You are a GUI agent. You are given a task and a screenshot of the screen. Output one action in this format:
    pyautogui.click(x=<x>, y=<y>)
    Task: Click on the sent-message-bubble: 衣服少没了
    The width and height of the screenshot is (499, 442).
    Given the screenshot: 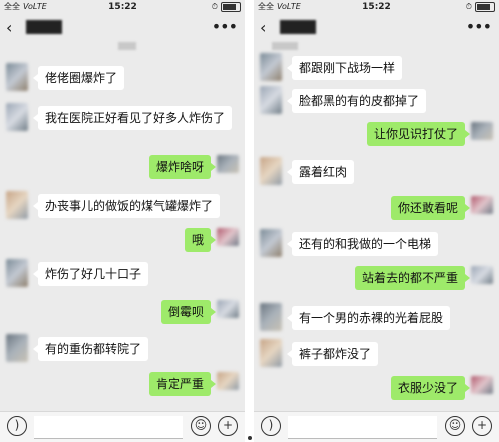 What is the action you would take?
    pyautogui.click(x=430, y=388)
    